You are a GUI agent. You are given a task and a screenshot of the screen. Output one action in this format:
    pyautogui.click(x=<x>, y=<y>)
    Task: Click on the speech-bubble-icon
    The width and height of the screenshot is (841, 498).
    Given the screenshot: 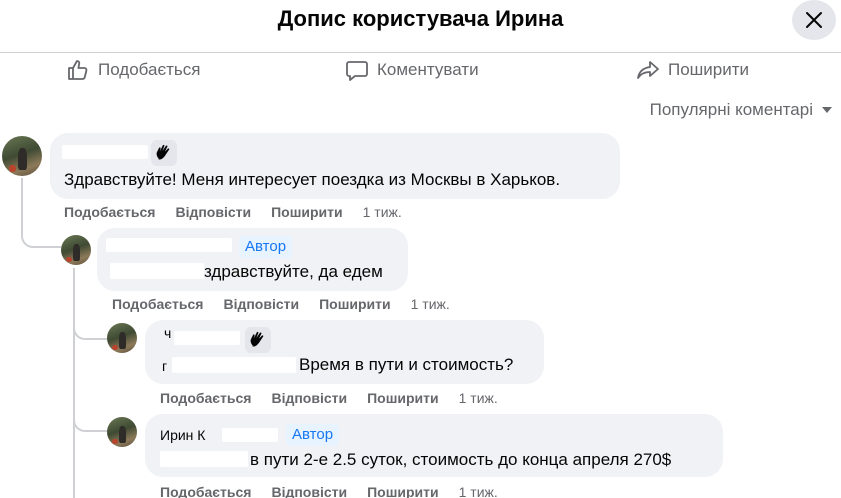 What is the action you would take?
    pyautogui.click(x=357, y=71)
    